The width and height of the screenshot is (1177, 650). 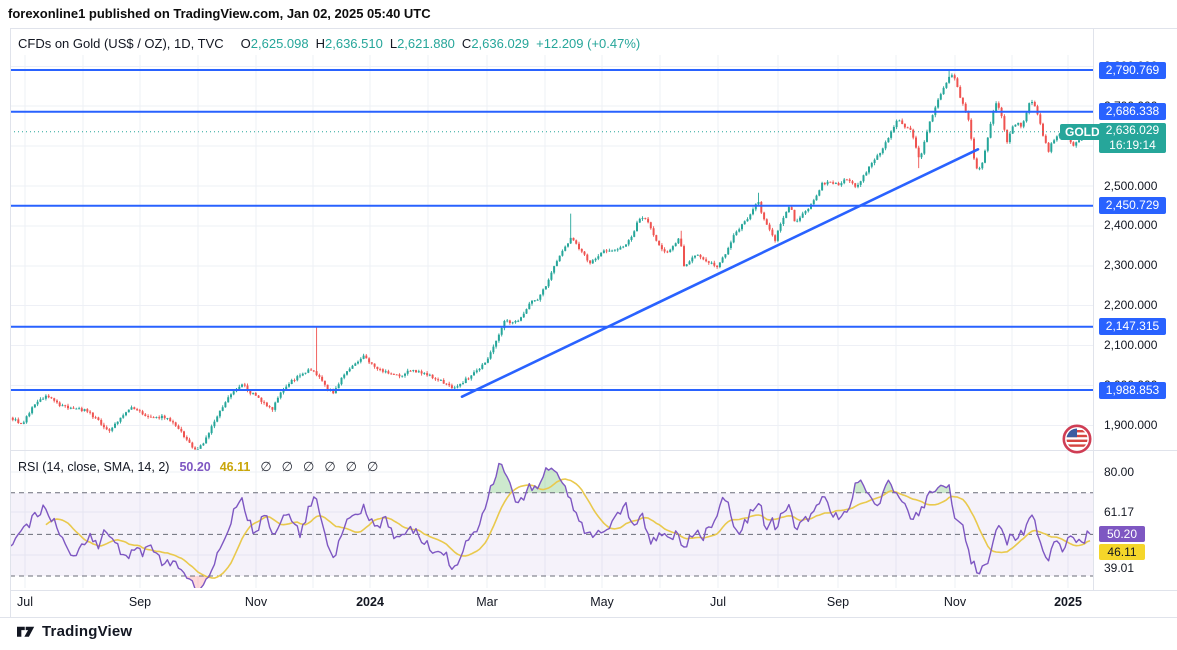 What do you see at coordinates (1131, 265) in the screenshot?
I see `price-scale-label: 2,300.000` at bounding box center [1131, 265].